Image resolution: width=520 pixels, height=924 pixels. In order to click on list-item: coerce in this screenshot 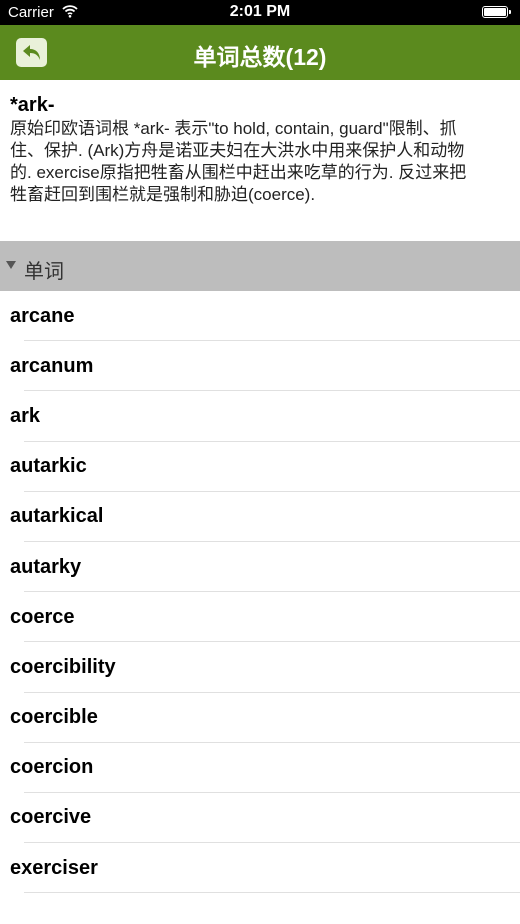, I will do `click(260, 617)`.